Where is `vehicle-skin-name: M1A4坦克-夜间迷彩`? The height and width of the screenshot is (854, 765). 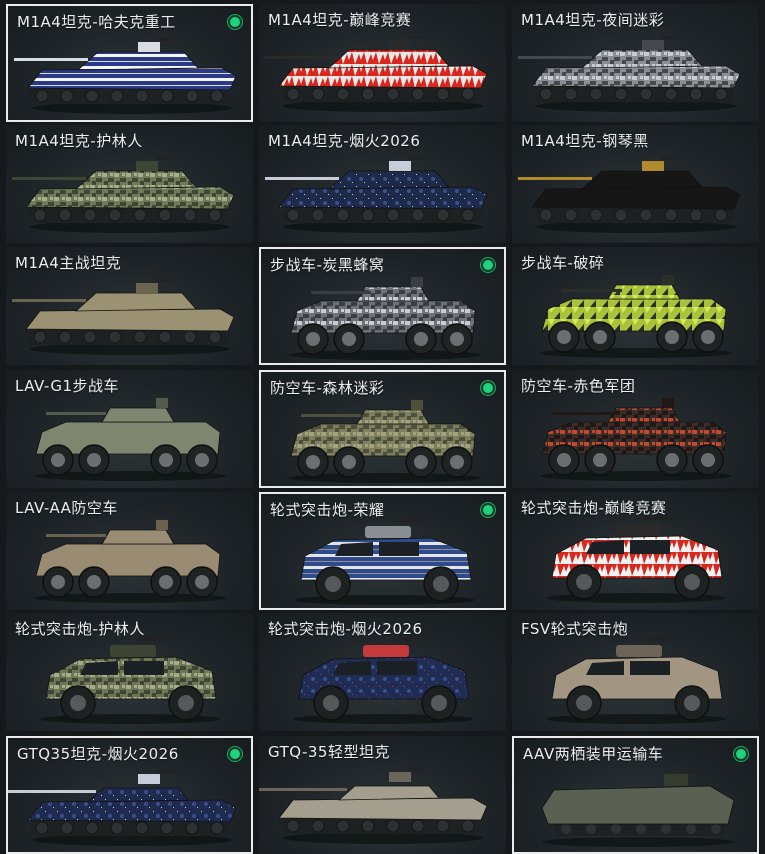 vehicle-skin-name: M1A4坦克-夜间迷彩 is located at coordinates (593, 20).